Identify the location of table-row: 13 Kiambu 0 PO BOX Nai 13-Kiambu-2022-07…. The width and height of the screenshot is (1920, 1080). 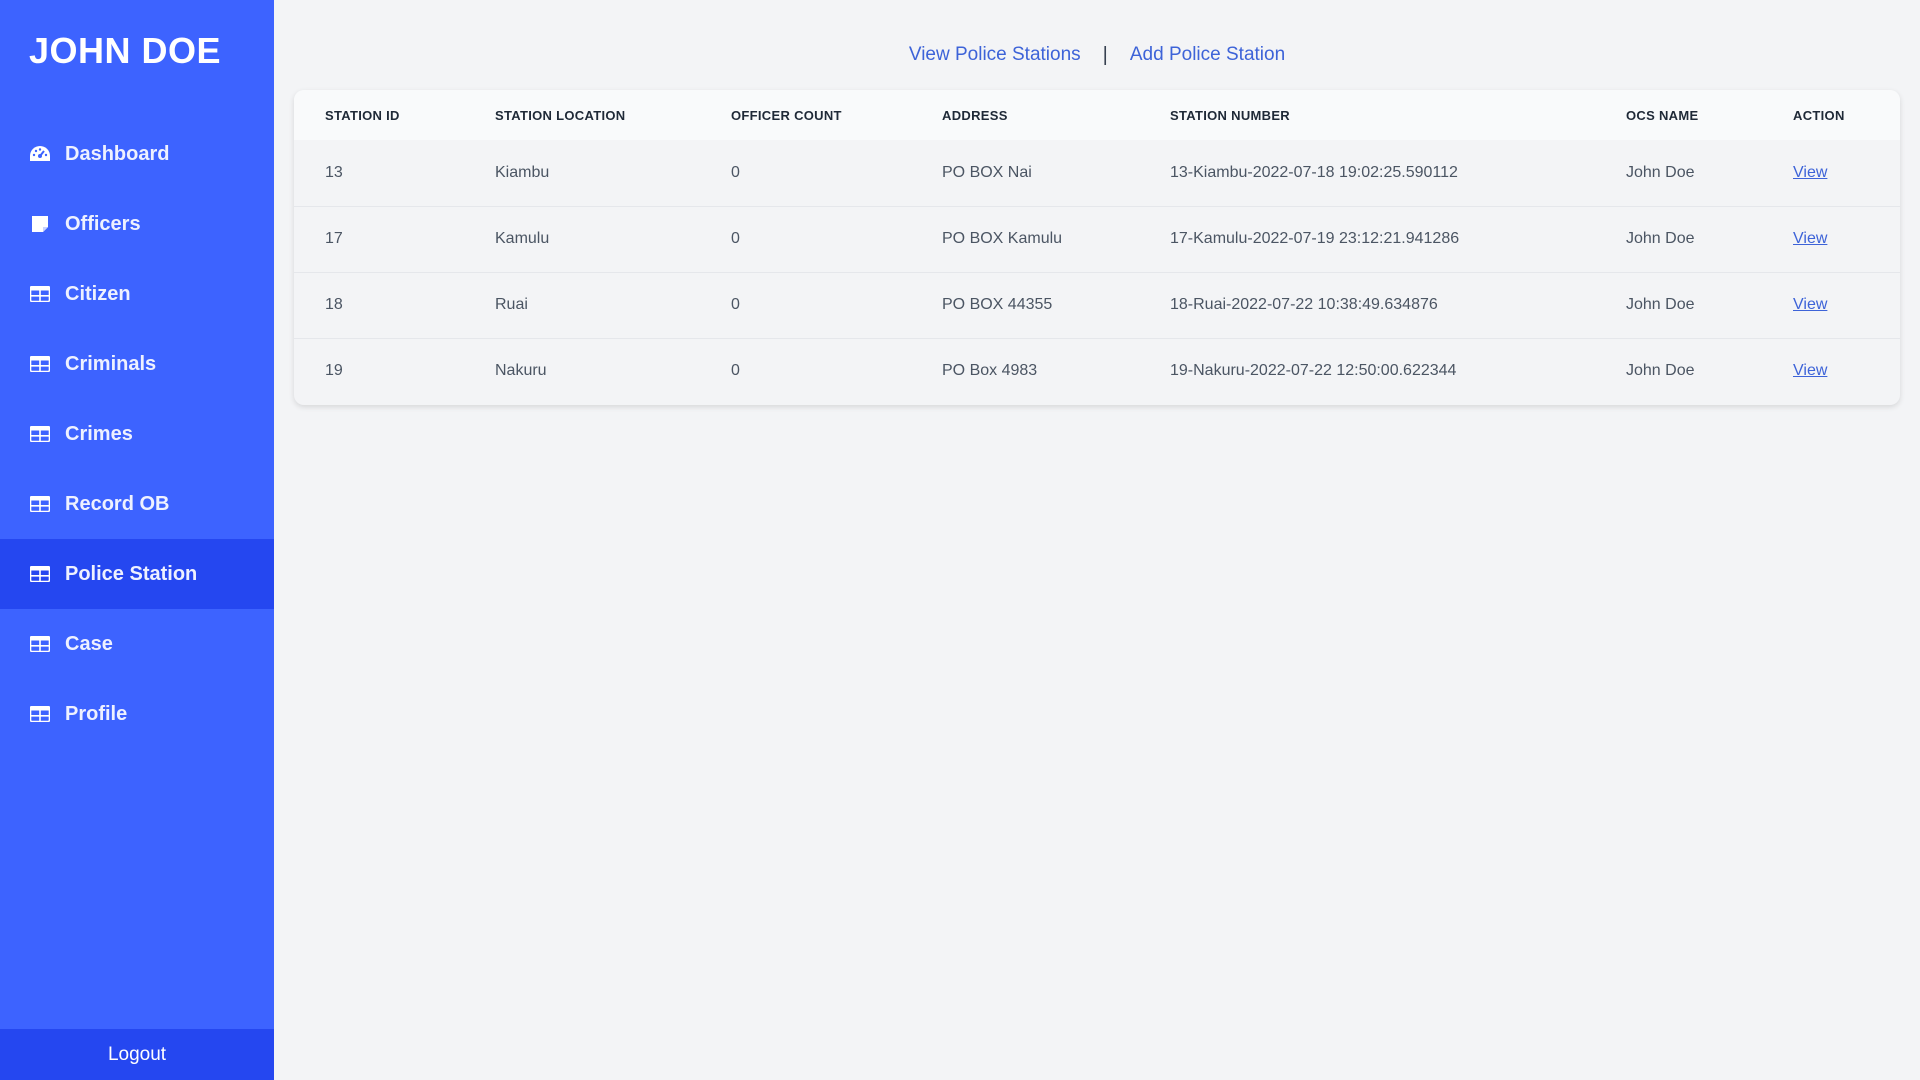
(1097, 173).